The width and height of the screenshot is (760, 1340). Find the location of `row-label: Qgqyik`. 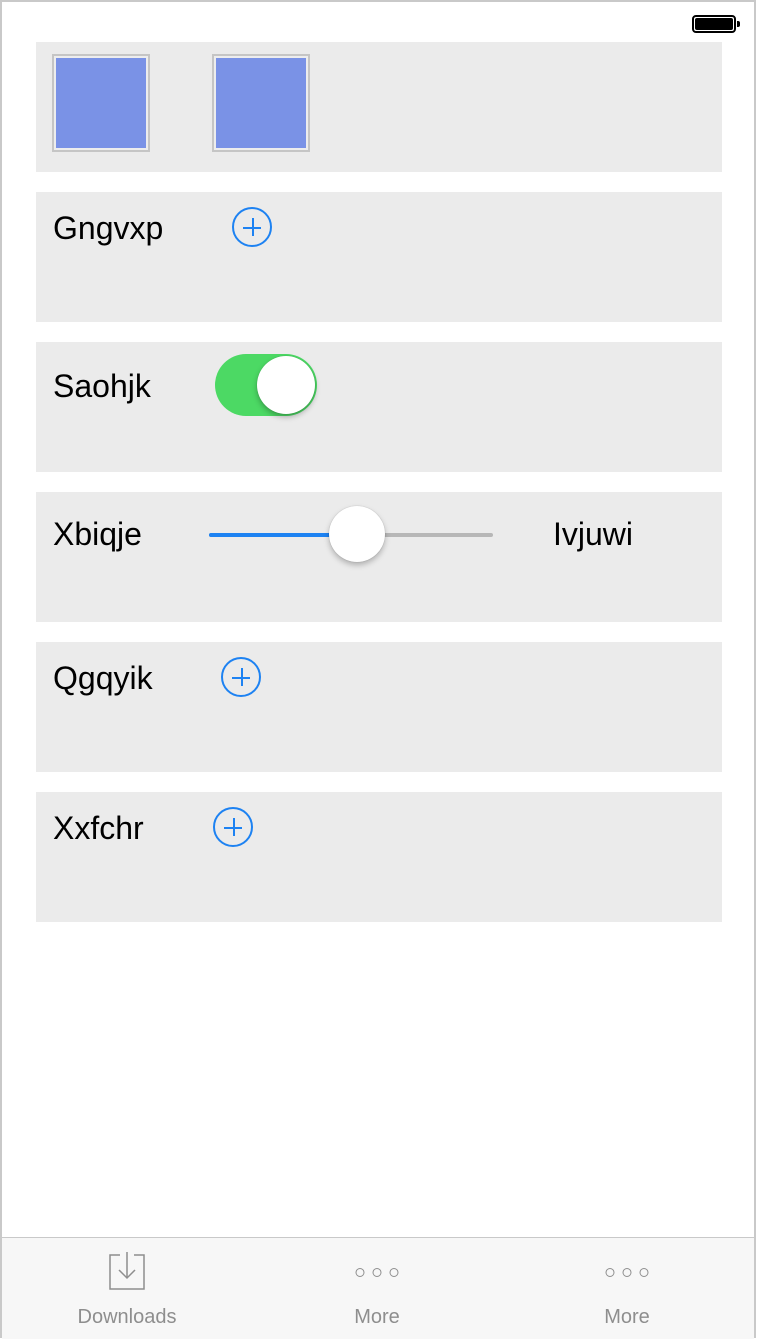

row-label: Qgqyik is located at coordinates (103, 678).